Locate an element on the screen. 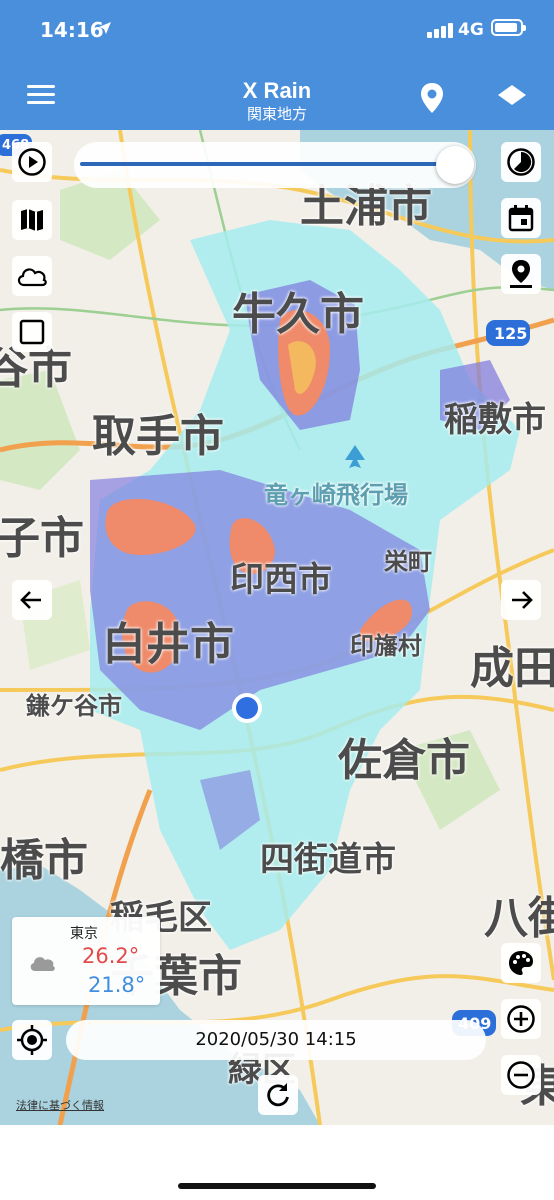 The width and height of the screenshot is (554, 1200). arrow-right-icon is located at coordinates (522, 600).